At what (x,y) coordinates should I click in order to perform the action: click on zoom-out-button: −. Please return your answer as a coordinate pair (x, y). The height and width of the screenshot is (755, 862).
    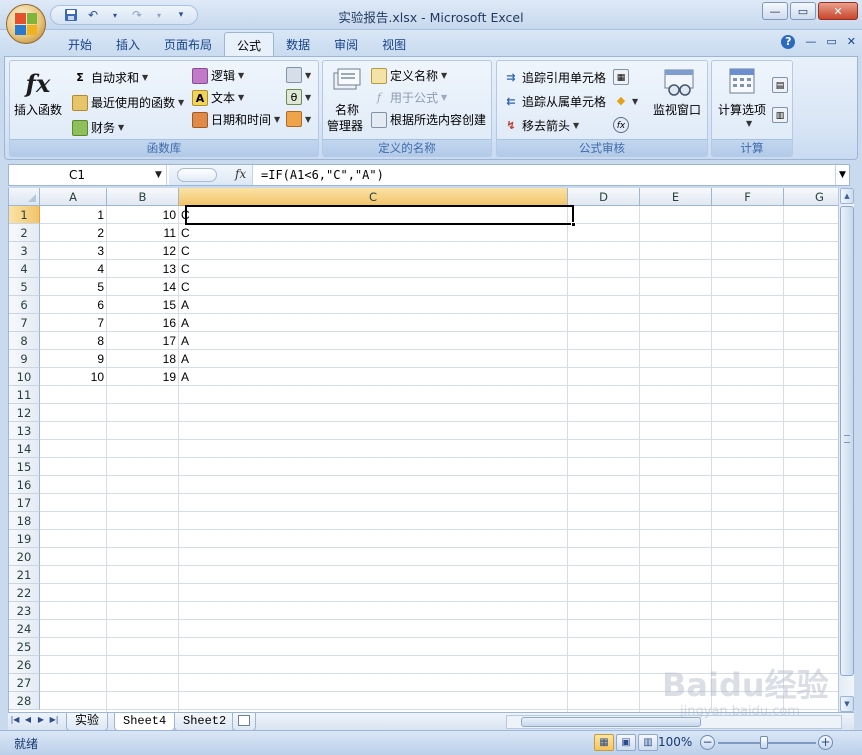
    Looking at the image, I should click on (707, 742).